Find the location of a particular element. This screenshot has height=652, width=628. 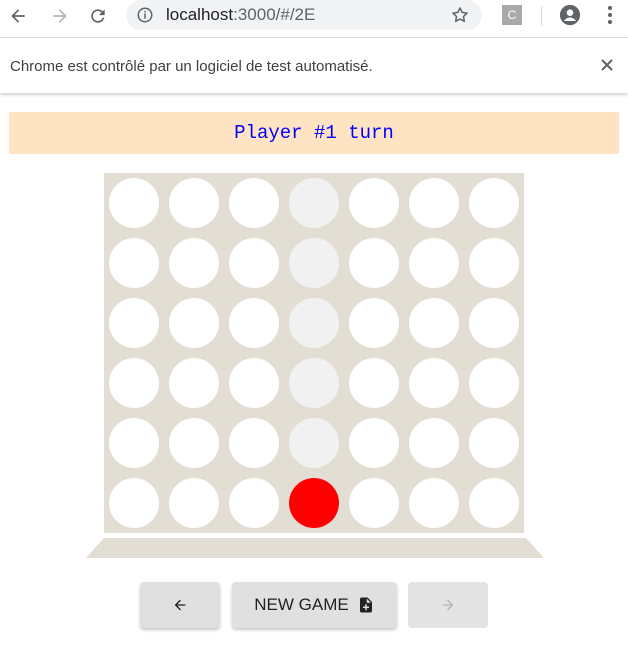

board-cell-r5-c6 is located at coordinates (434, 443).